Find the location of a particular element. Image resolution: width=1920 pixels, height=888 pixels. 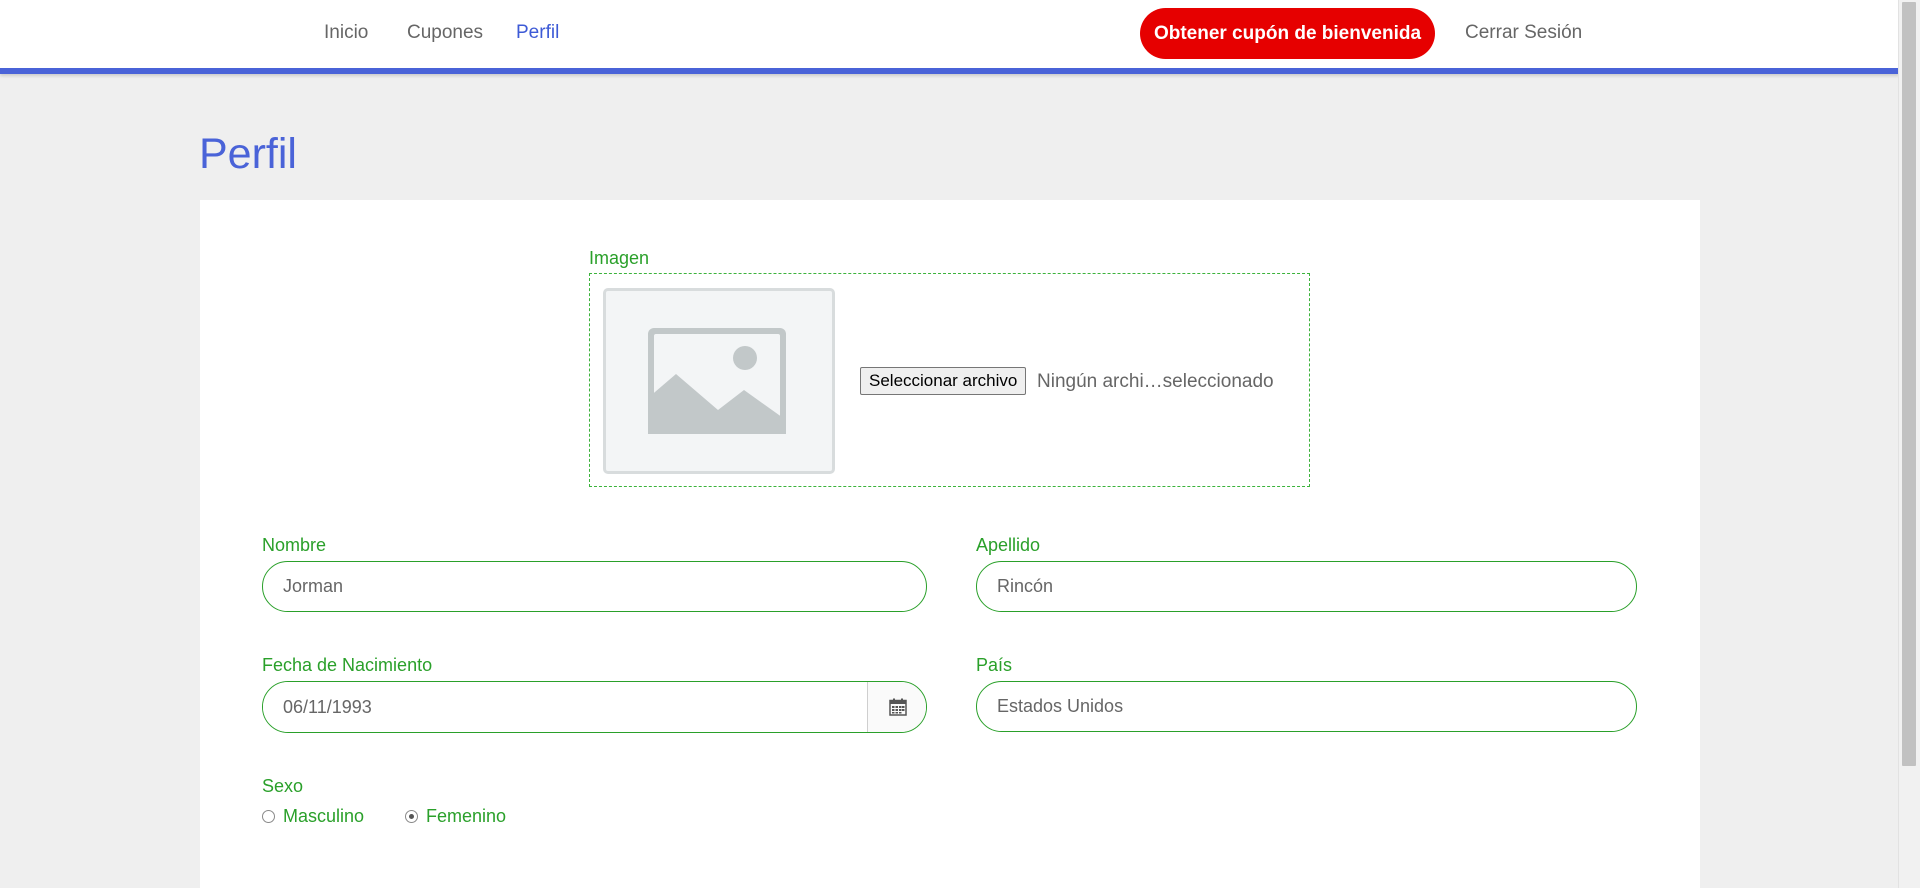

country-input is located at coordinates (1306, 706).